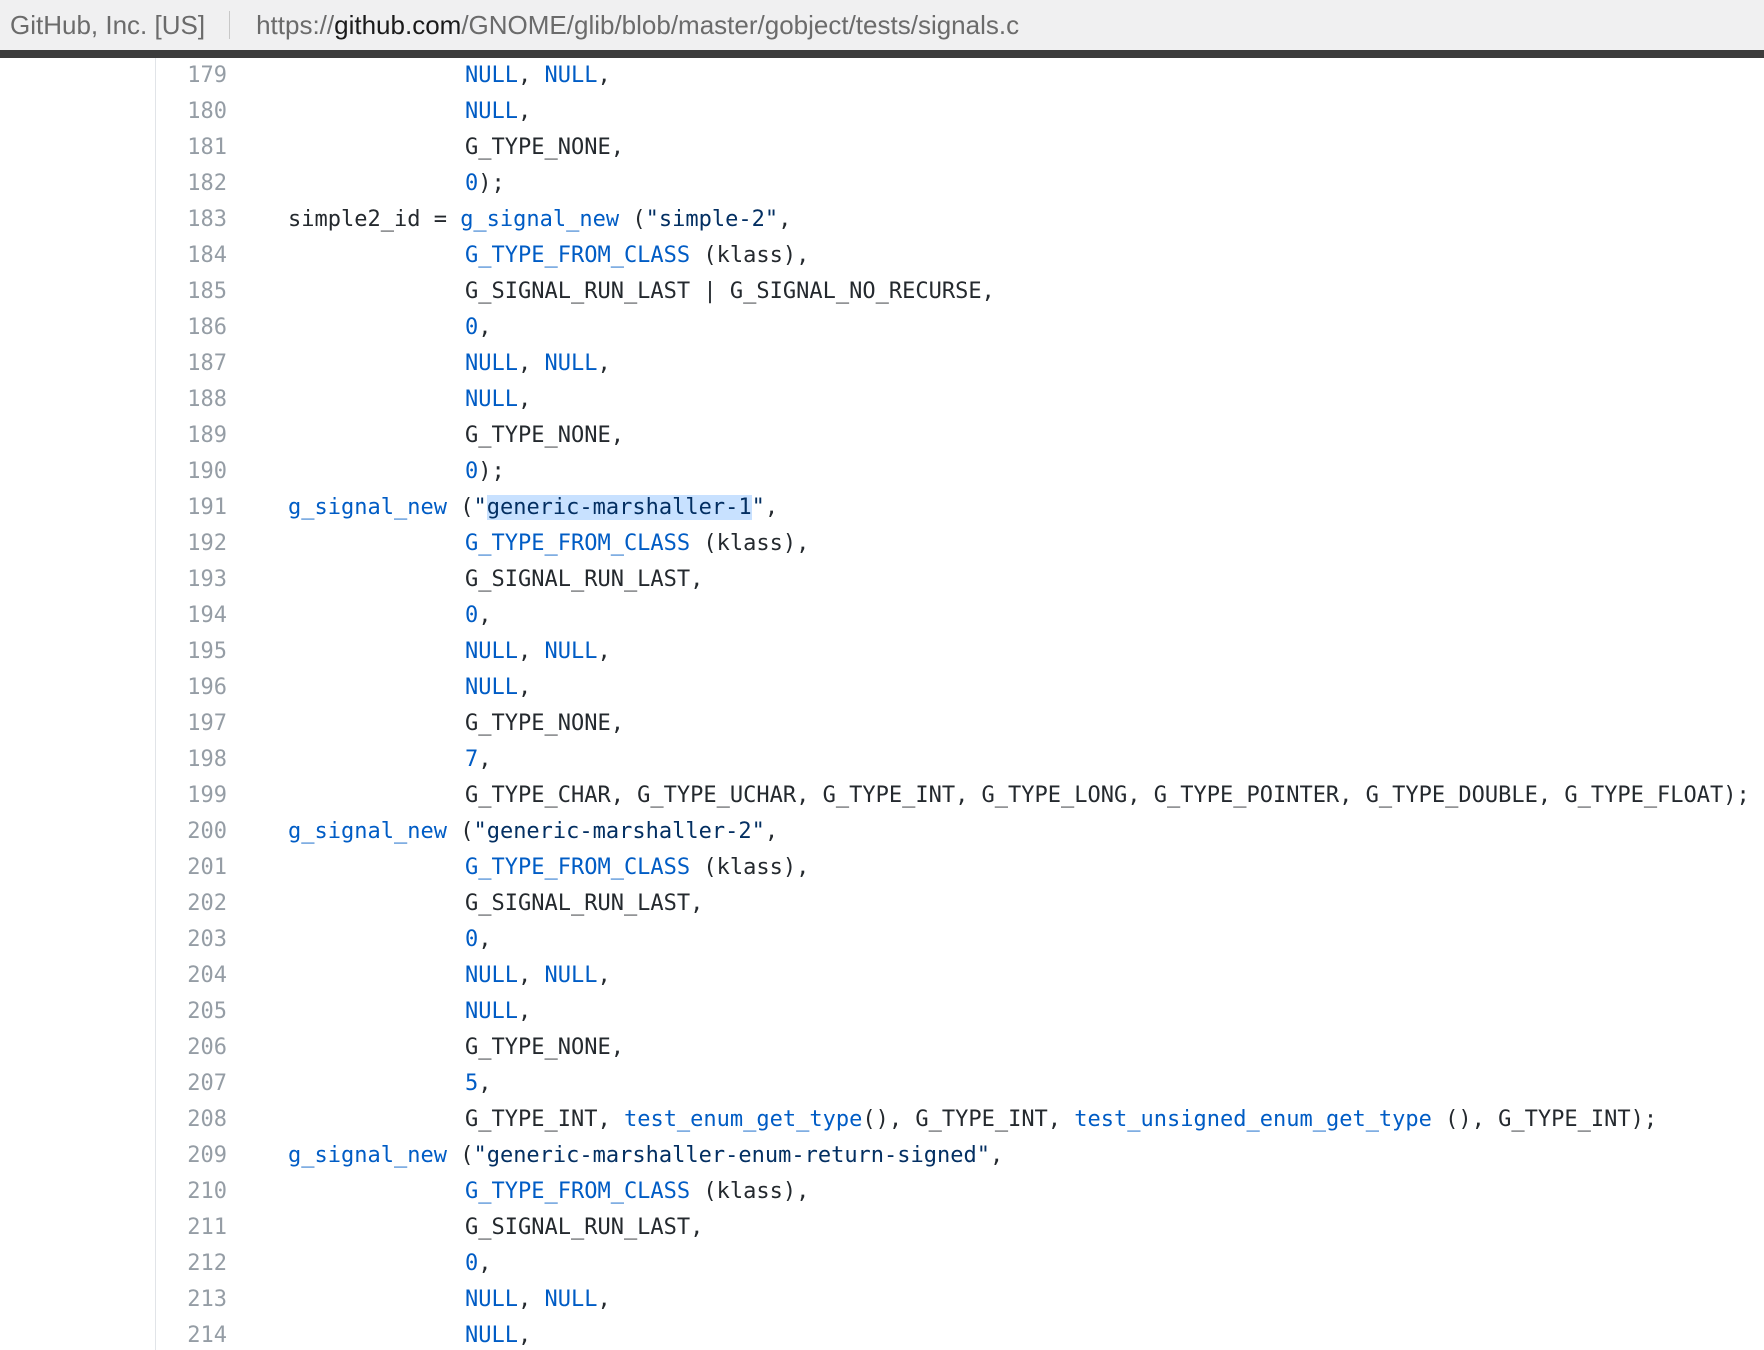 The width and height of the screenshot is (1764, 1350). What do you see at coordinates (882, 580) in the screenshot?
I see `code-line: 193 G_SIGNAL_RUN_LAST,` at bounding box center [882, 580].